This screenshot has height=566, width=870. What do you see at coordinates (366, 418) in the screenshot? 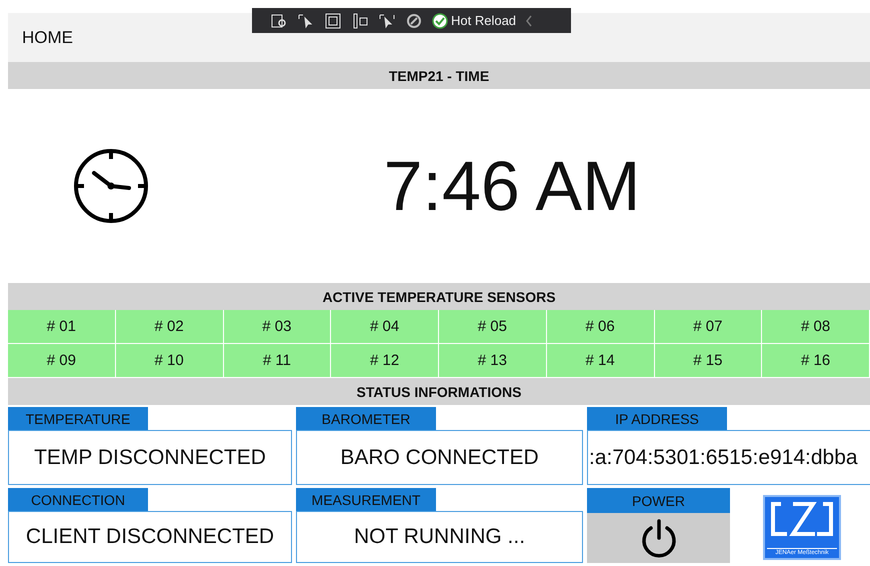
I see `tile-label: BAROMETER` at bounding box center [366, 418].